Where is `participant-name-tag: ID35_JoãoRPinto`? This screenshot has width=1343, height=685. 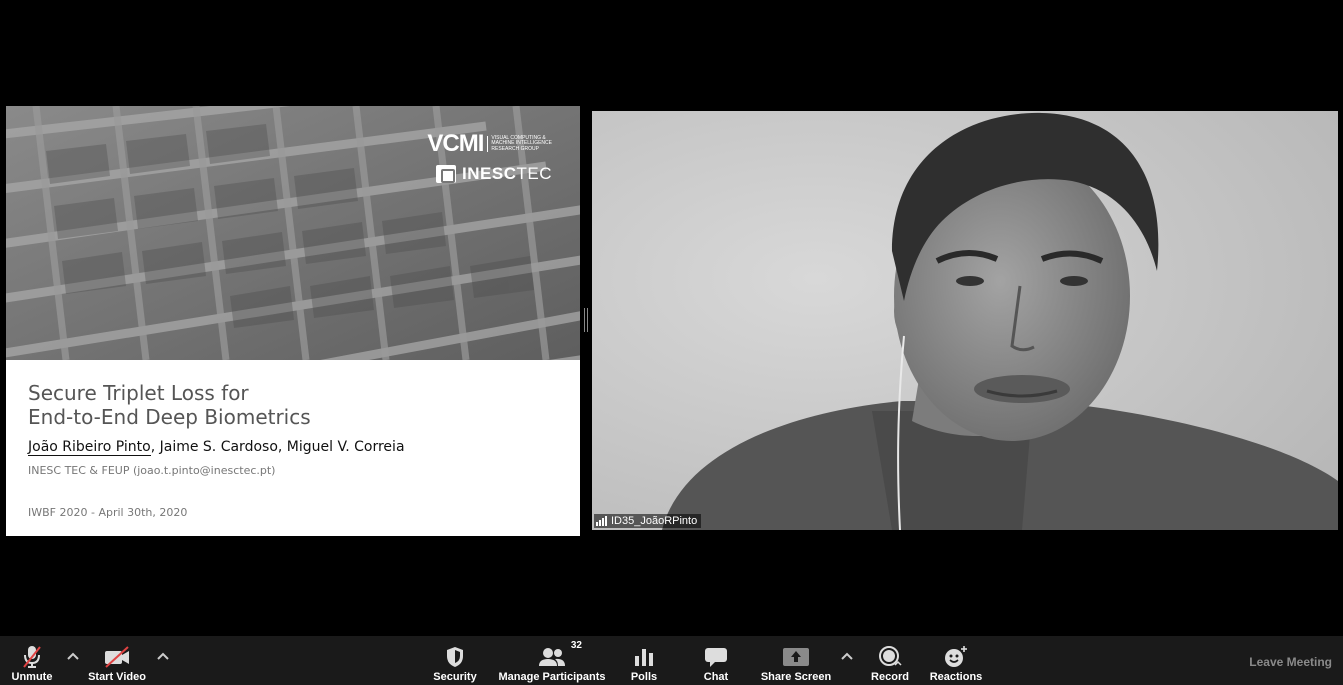
participant-name-tag: ID35_JoãoRPinto is located at coordinates (648, 521).